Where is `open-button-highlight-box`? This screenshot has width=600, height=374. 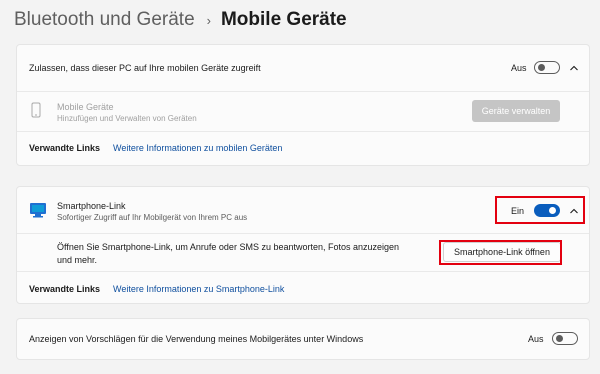 open-button-highlight-box is located at coordinates (500, 252).